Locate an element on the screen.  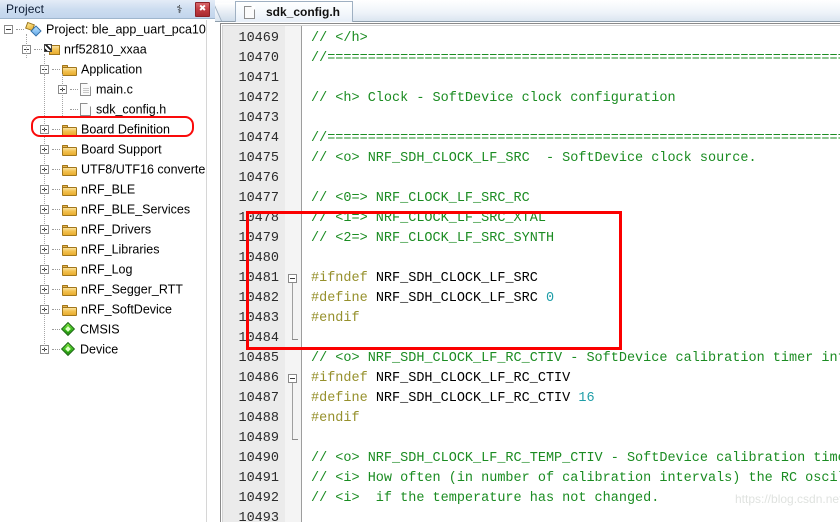
tree-item-label: nRF_SoftDevice is located at coordinates (127, 309).